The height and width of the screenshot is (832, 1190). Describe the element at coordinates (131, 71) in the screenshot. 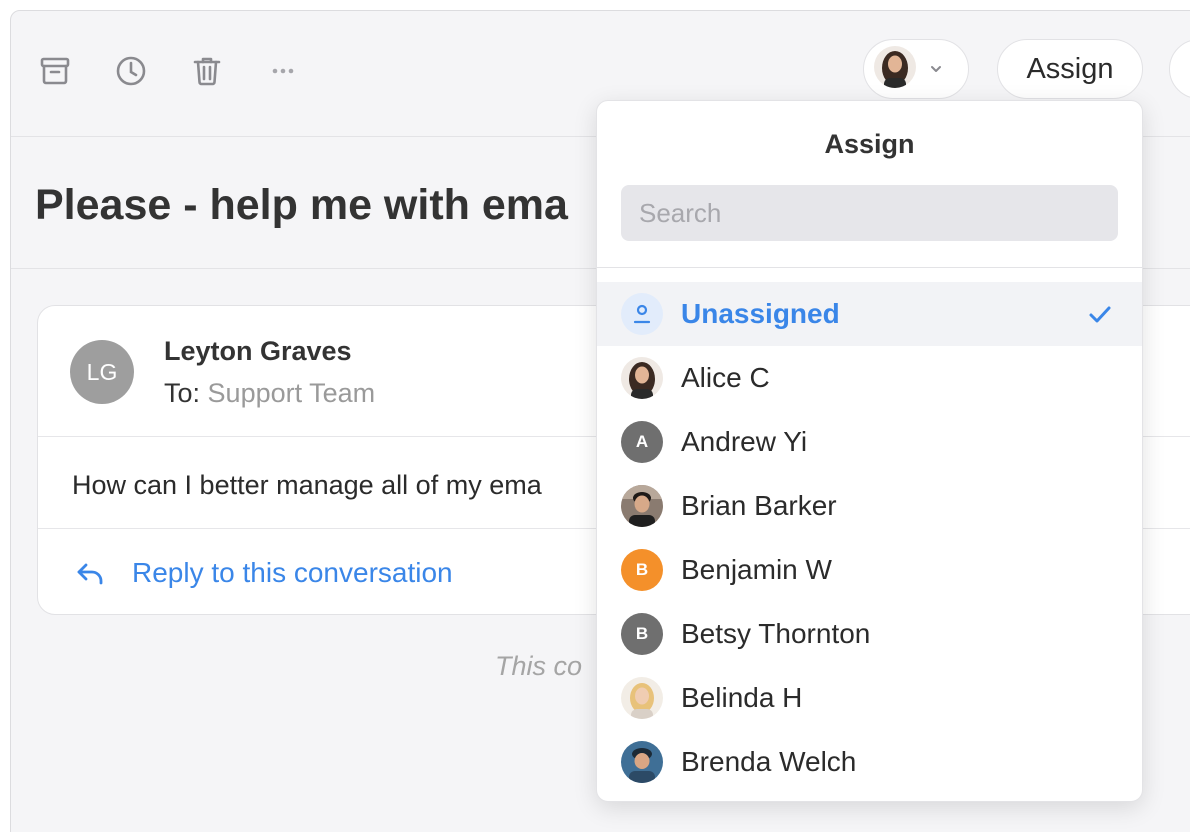

I see `clock-icon` at that location.